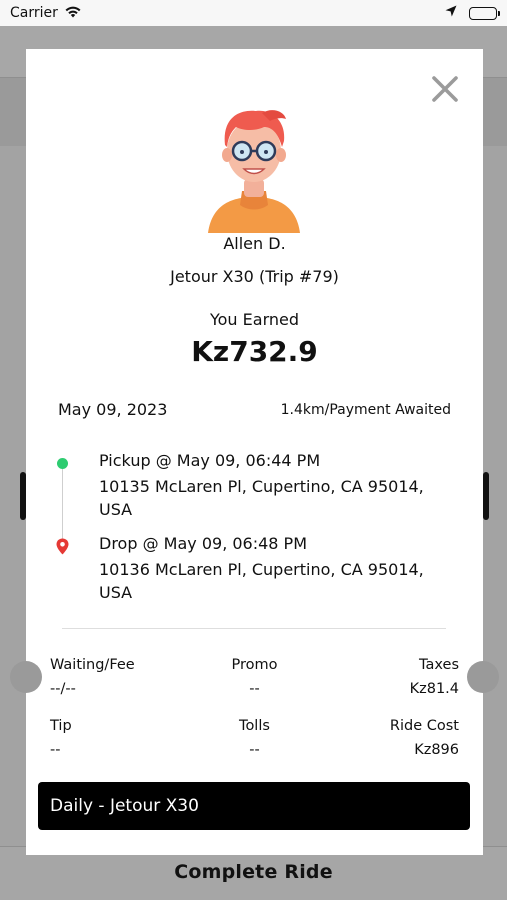 The height and width of the screenshot is (900, 507). What do you see at coordinates (254, 170) in the screenshot?
I see `driver-avatar` at bounding box center [254, 170].